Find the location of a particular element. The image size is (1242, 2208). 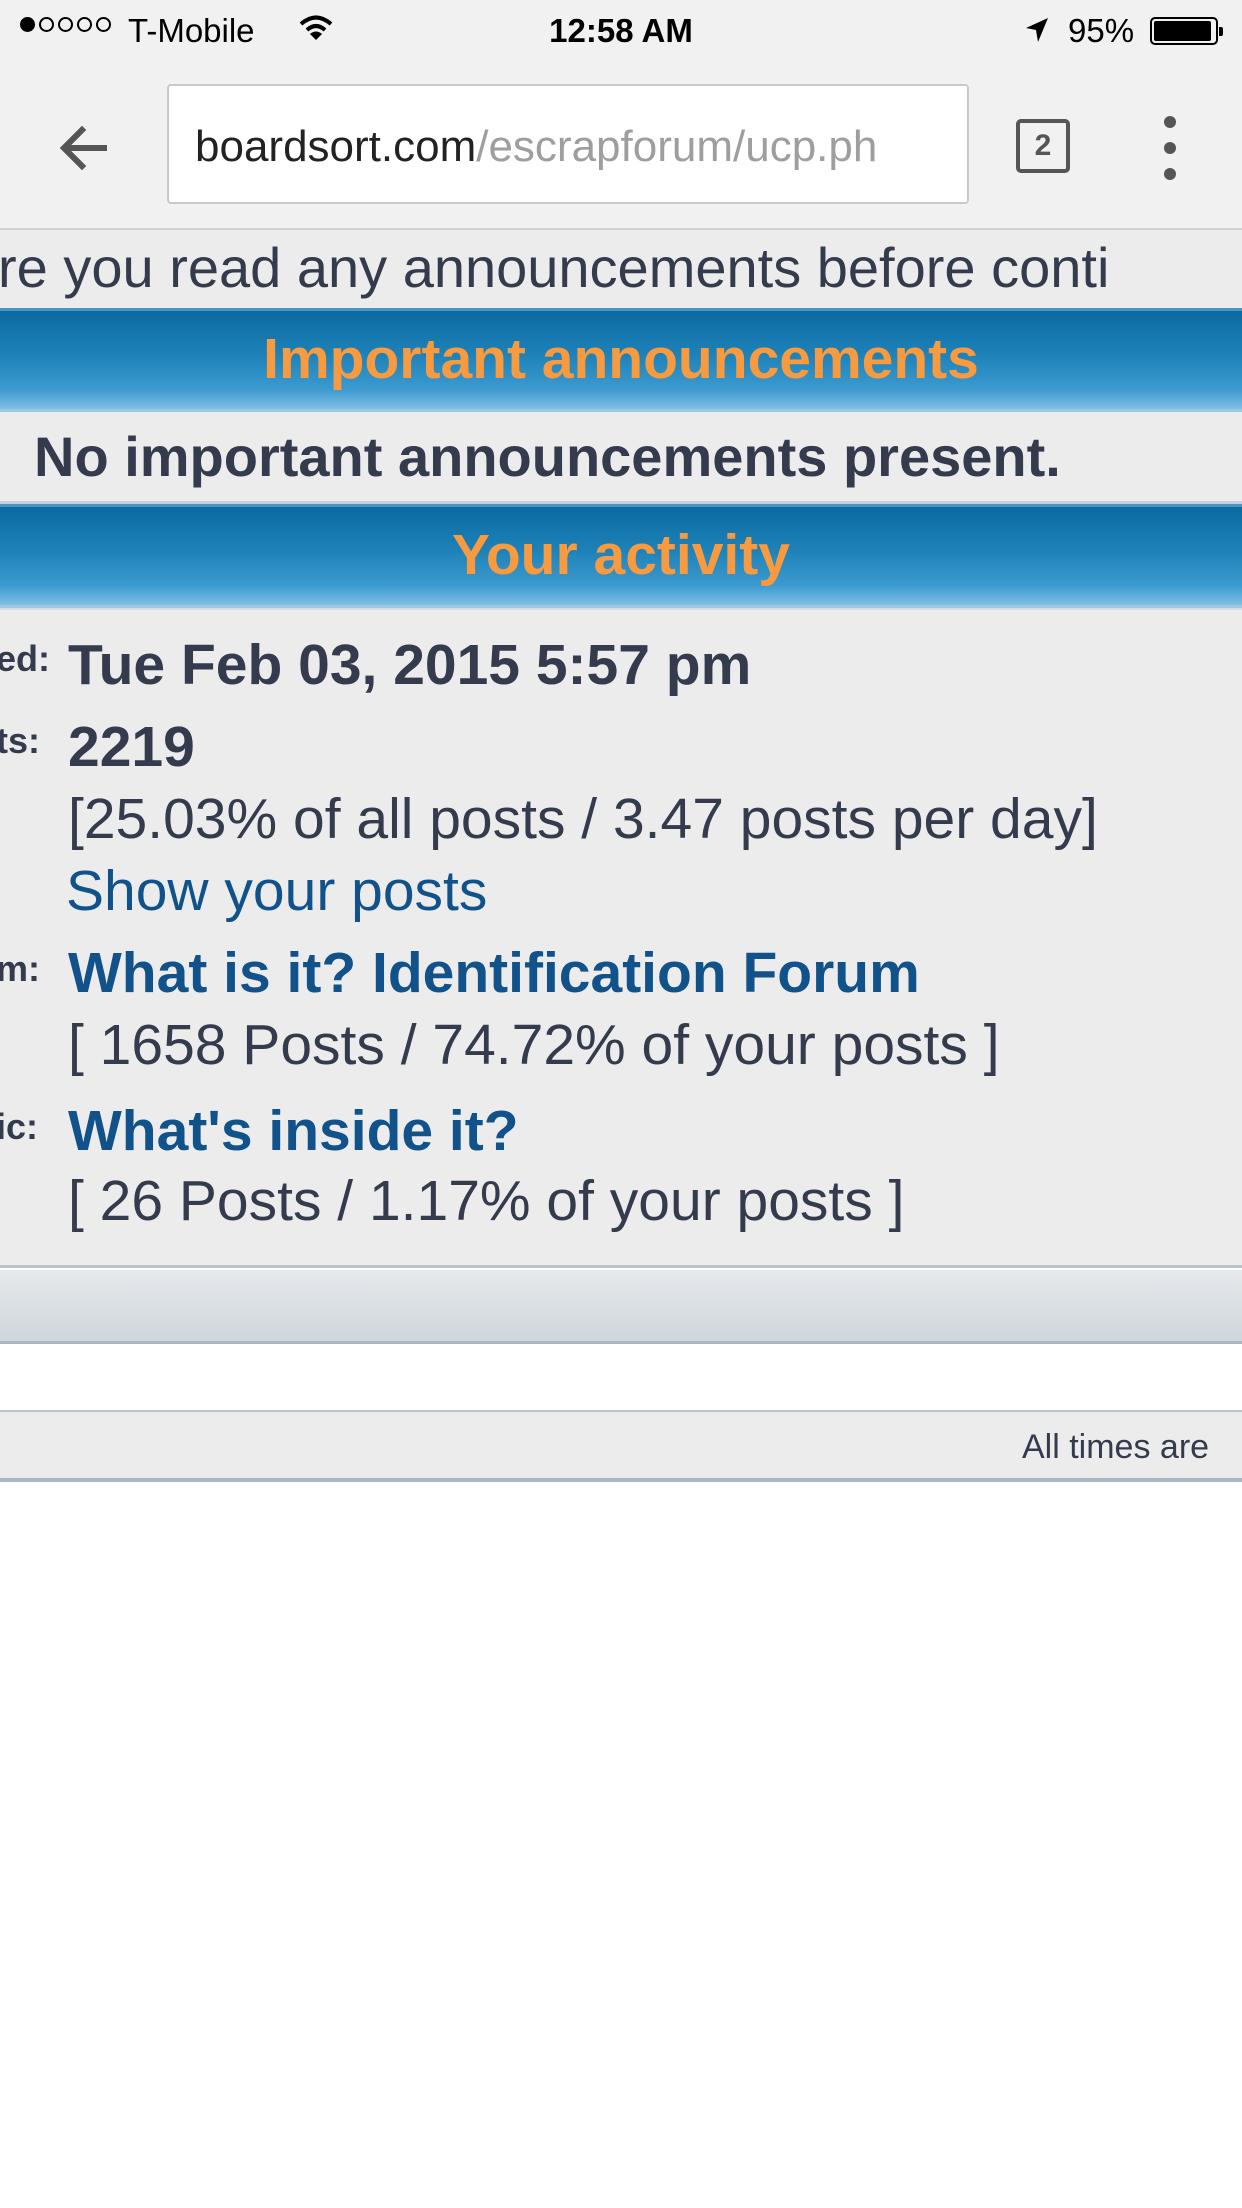

announcements-header: Important announcements is located at coordinates (621, 360).